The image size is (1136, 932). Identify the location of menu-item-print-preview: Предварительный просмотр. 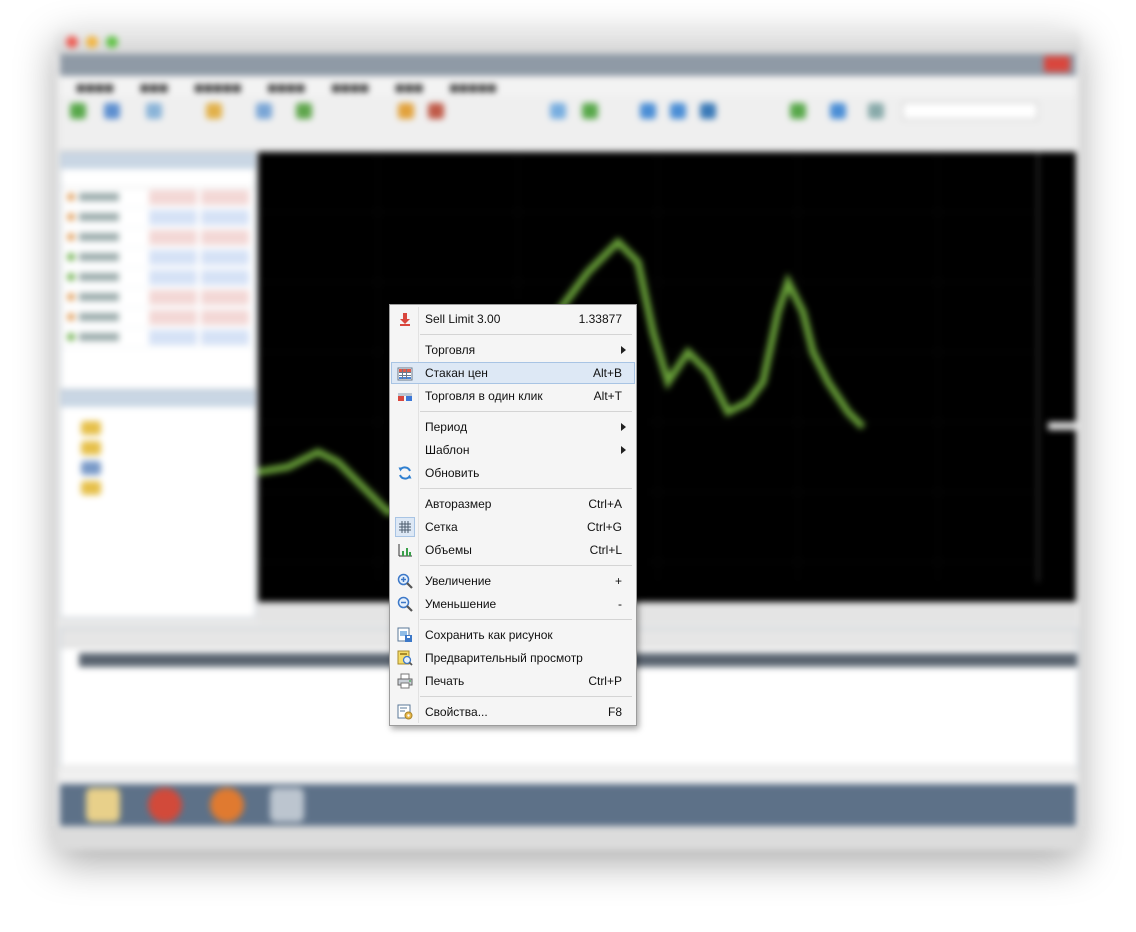
(513, 658).